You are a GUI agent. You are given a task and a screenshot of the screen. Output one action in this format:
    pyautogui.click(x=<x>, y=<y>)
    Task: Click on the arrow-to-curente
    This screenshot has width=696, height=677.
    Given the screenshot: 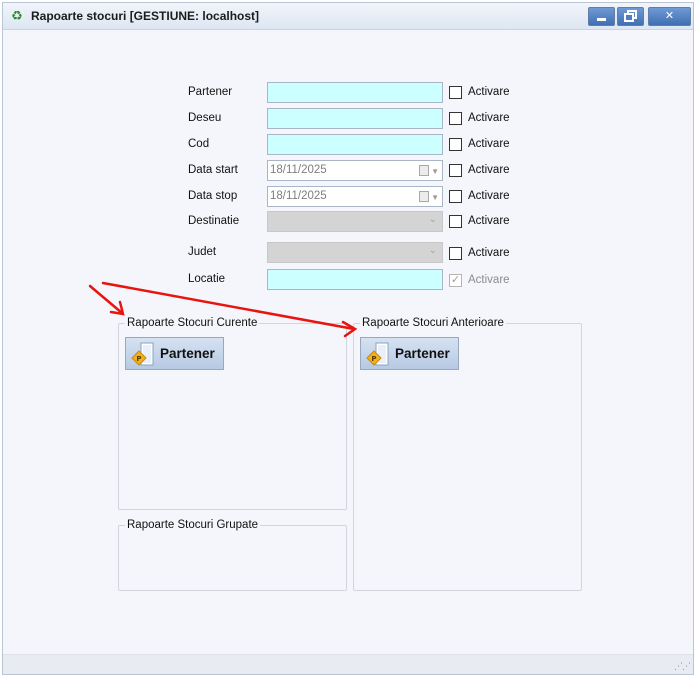 What is the action you would take?
    pyautogui.click(x=106, y=299)
    